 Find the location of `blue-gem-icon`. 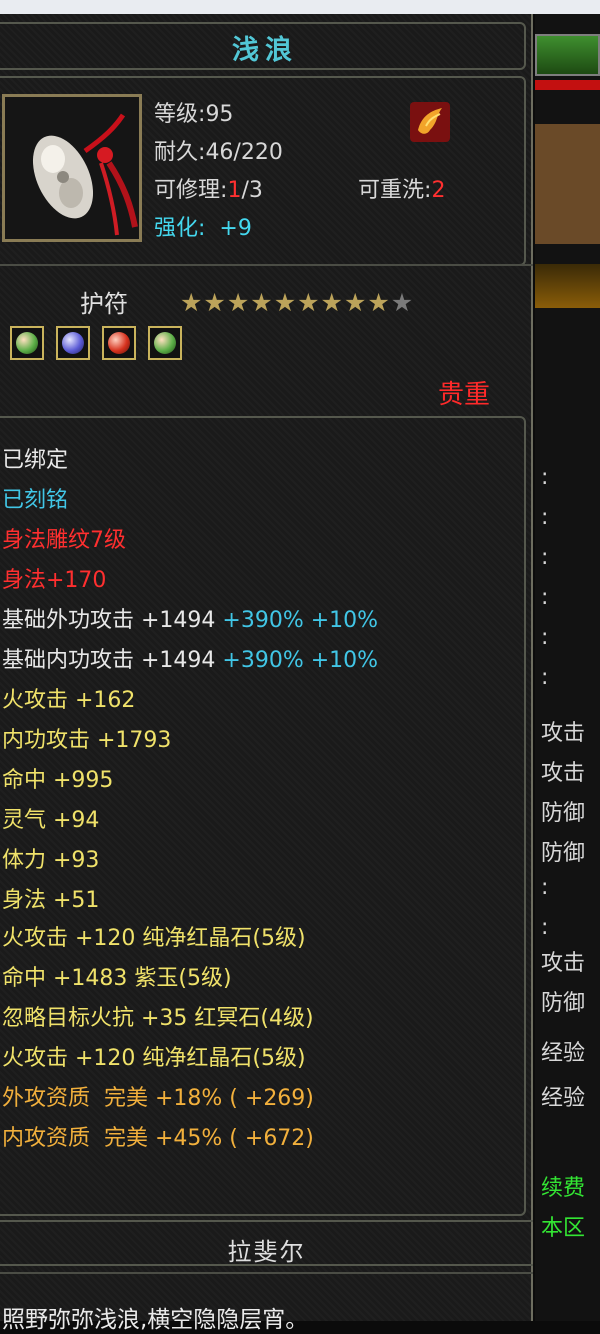

blue-gem-icon is located at coordinates (73, 343).